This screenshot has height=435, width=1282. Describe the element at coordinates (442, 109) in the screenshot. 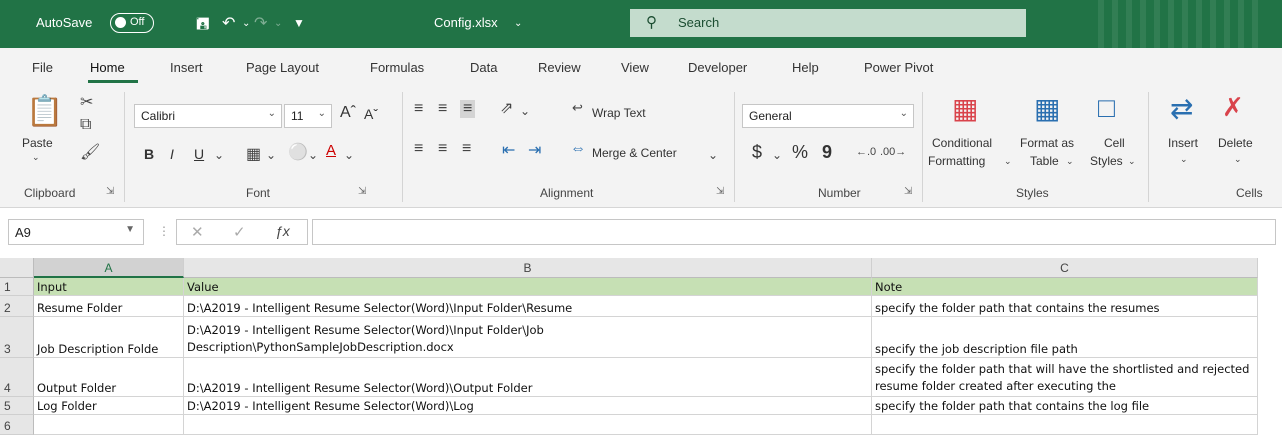

I see `align-middle-icon: ≡` at that location.